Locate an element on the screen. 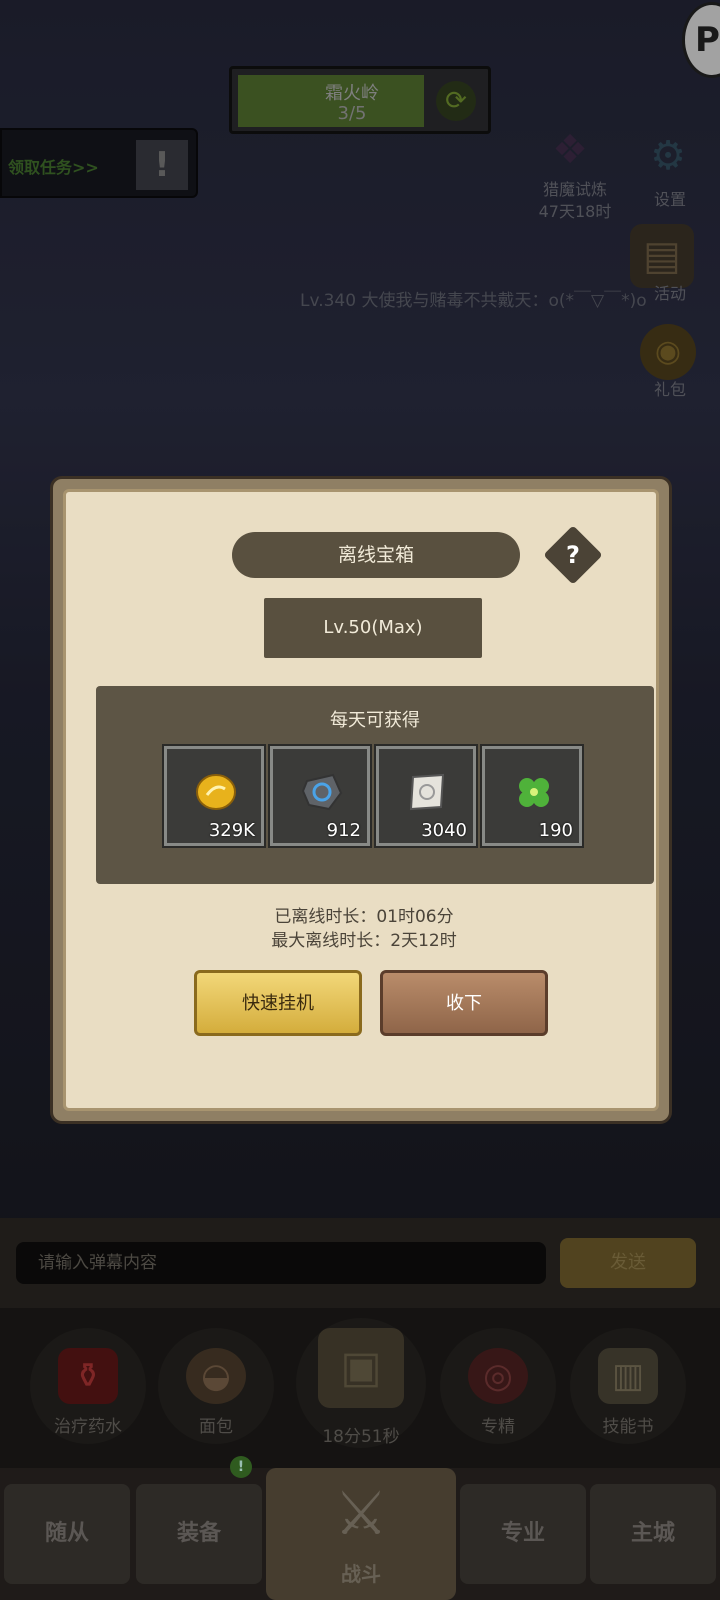  chest-level: Lv.50(Max) is located at coordinates (373, 628).